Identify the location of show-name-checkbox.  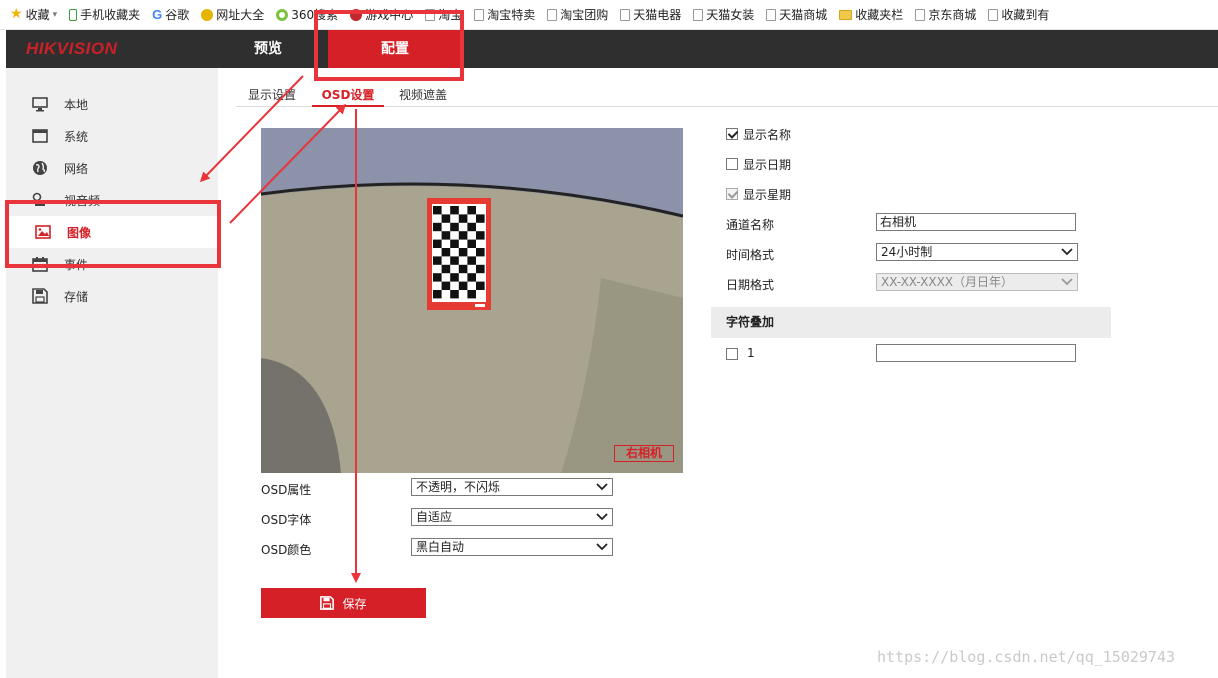
(732, 134).